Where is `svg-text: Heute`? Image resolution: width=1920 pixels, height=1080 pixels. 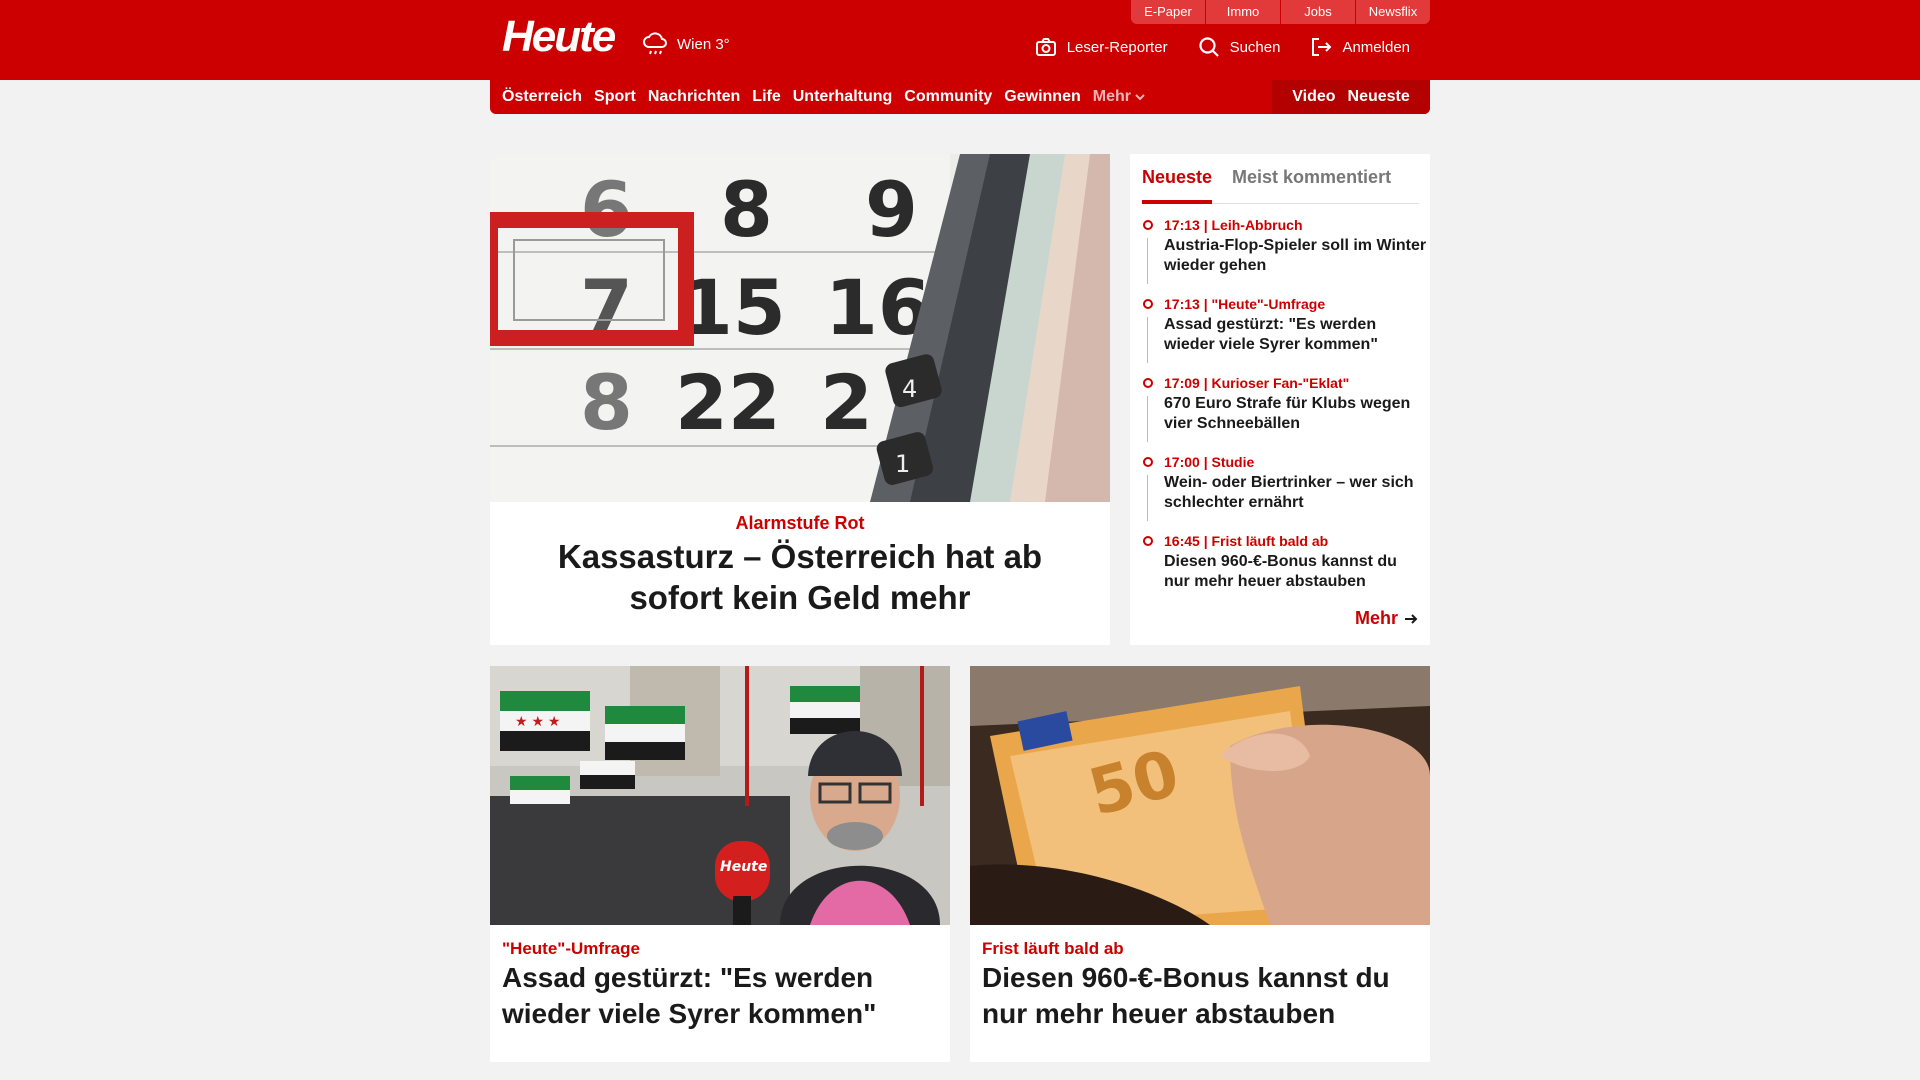 svg-text: Heute is located at coordinates (743, 867).